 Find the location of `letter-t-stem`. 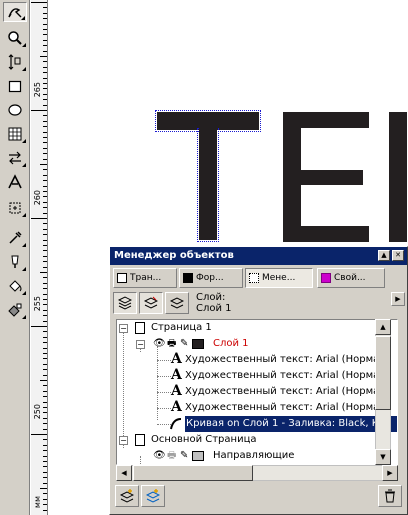

letter-t-stem is located at coordinates (208, 184).